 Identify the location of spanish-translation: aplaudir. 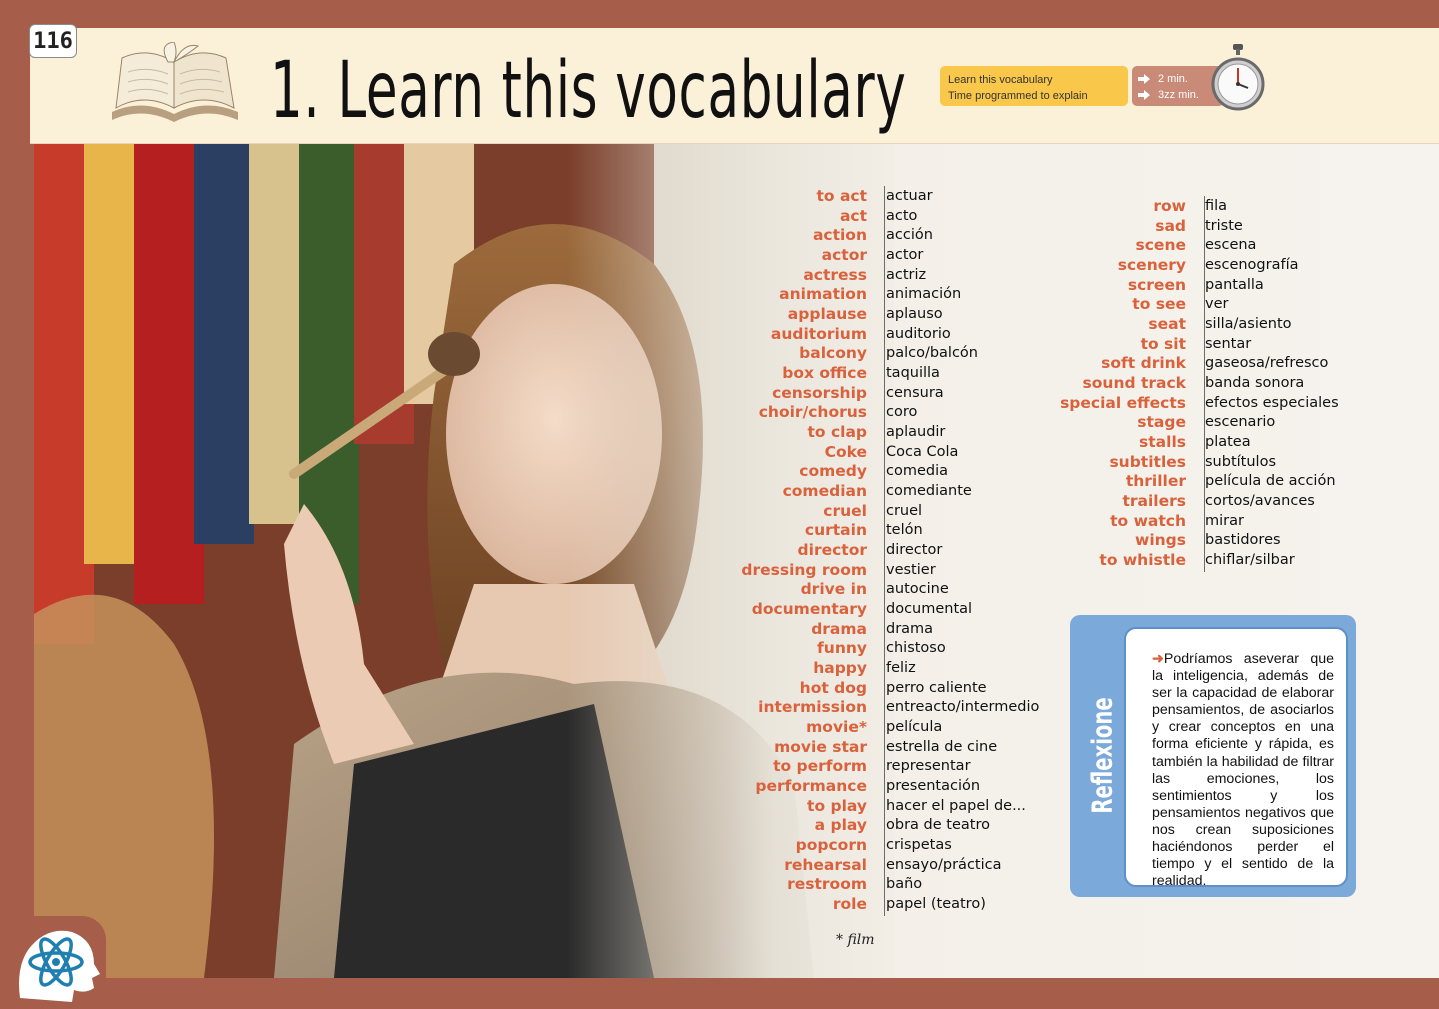
(916, 431).